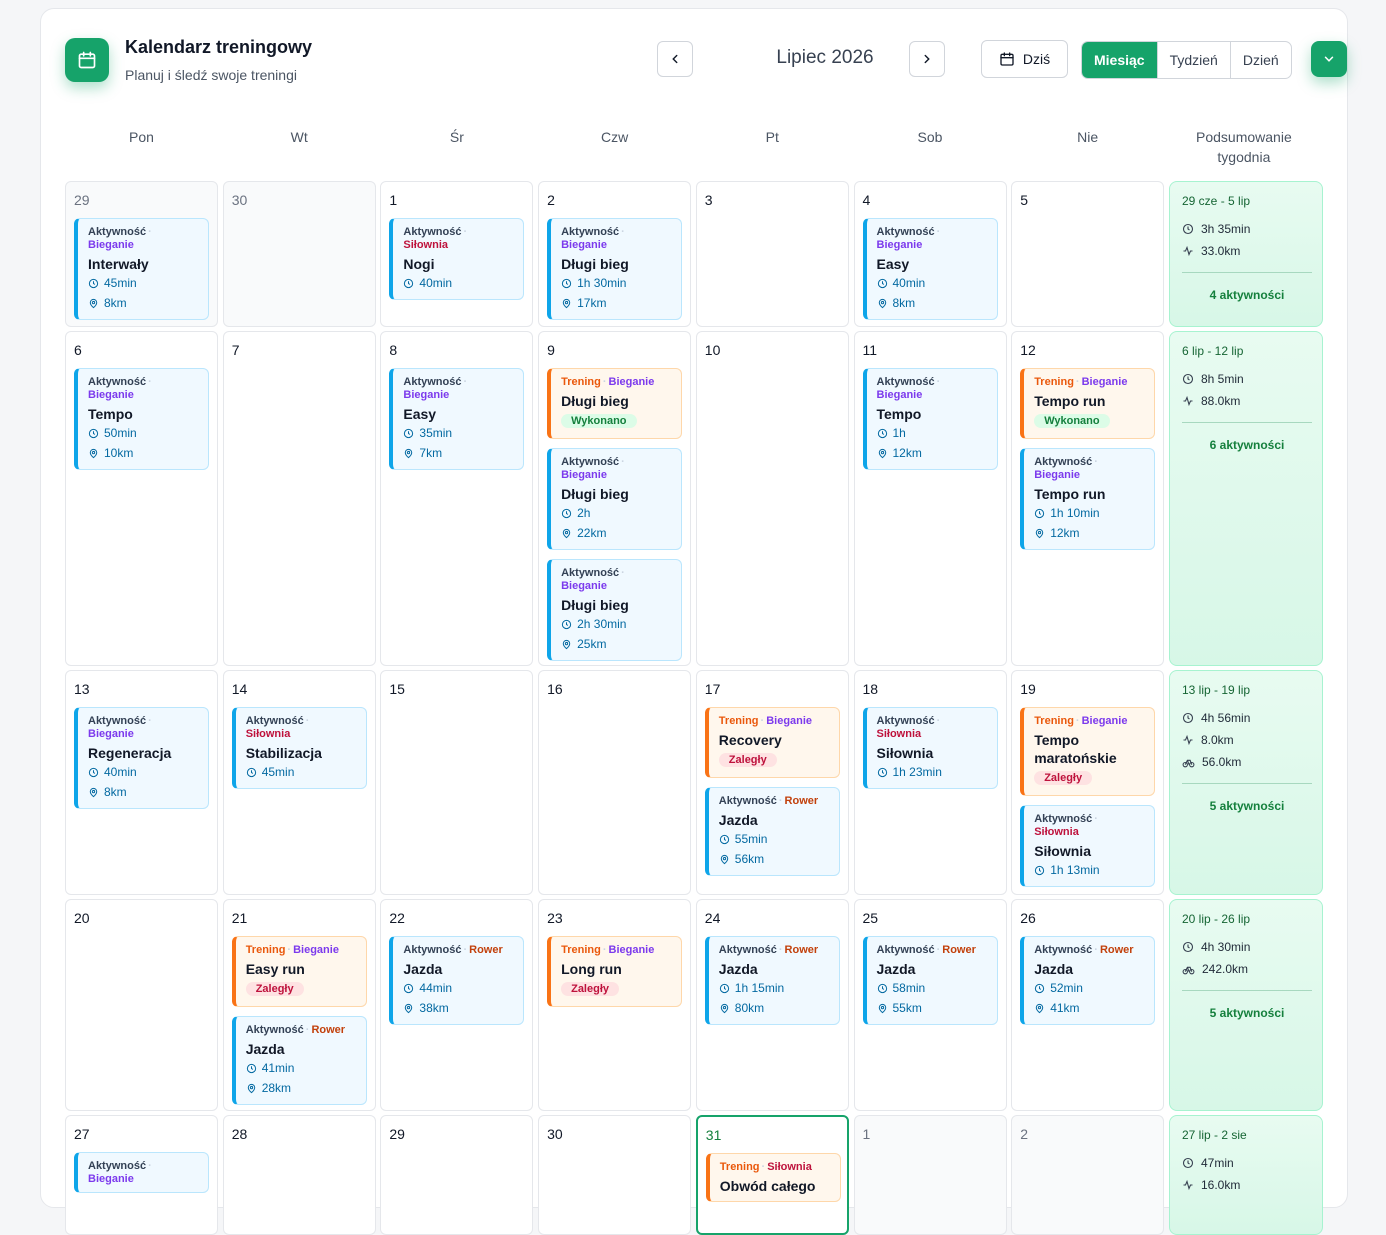 This screenshot has width=1386, height=1235. What do you see at coordinates (299, 498) in the screenshot?
I see `day-cell: 7` at bounding box center [299, 498].